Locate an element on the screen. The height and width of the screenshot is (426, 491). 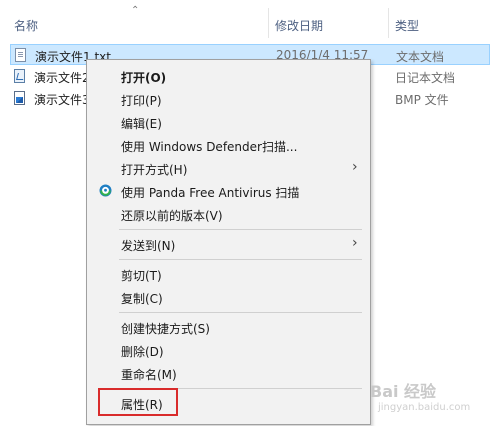
menu-item-label: 剪切(T) is located at coordinates (141, 276).